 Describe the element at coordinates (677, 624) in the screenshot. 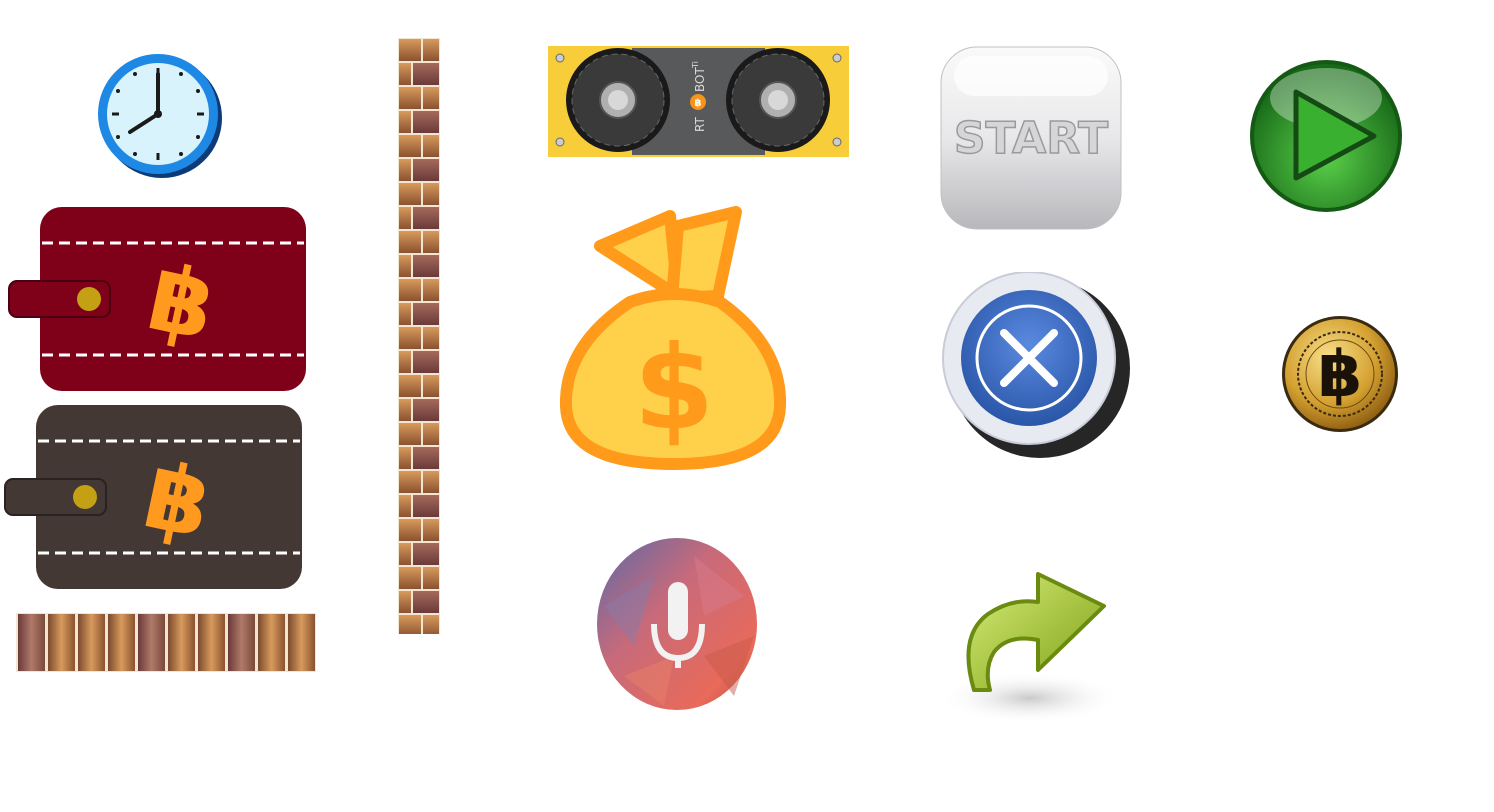

I see `microphone-button` at that location.